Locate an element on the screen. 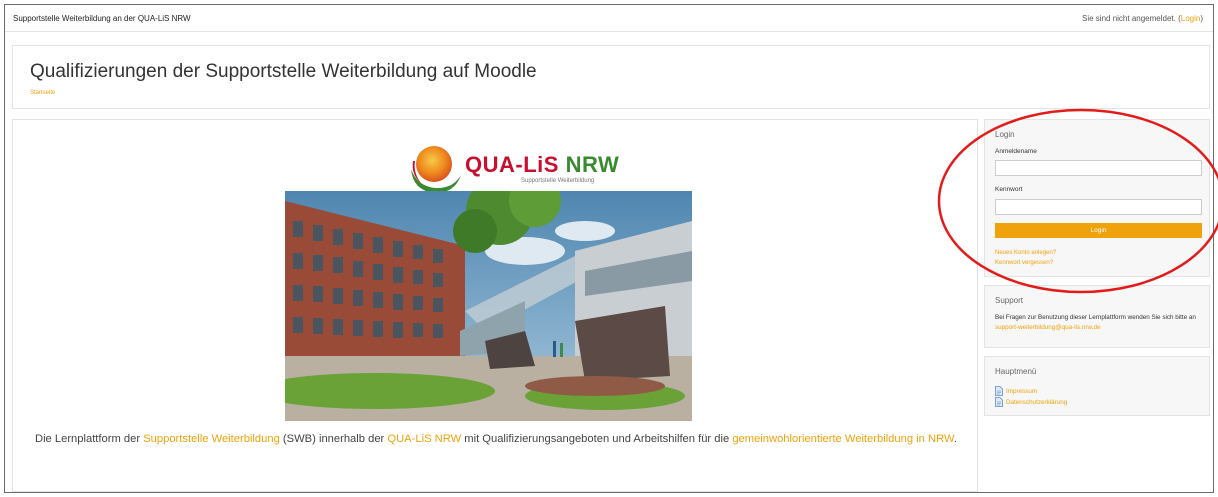  main-menu-block: Hauptmenü Impressum Datenschutzerklärung is located at coordinates (1097, 386).